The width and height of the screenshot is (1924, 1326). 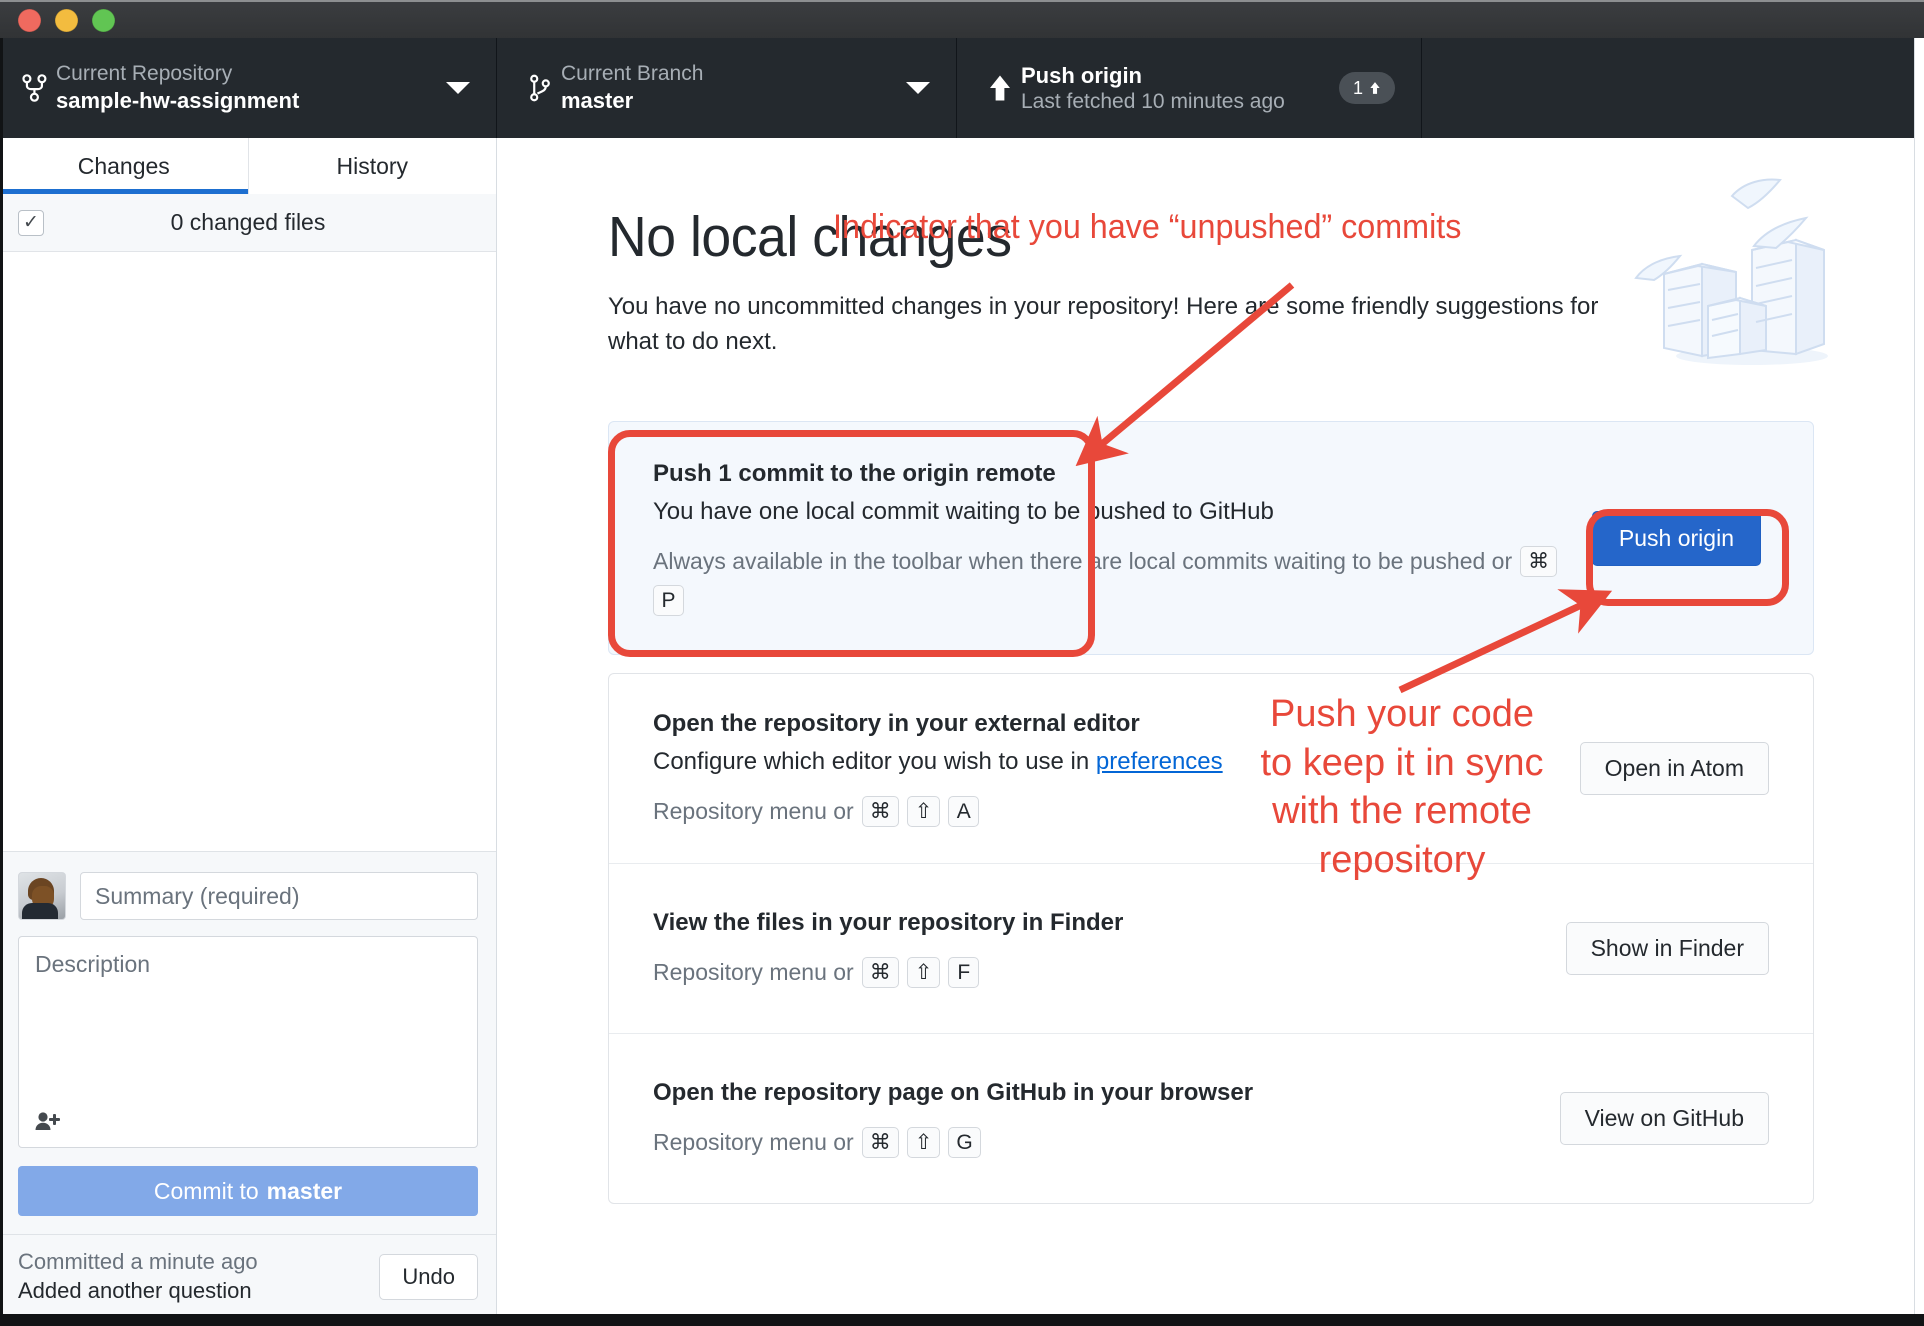 I want to click on open-in-atom-button: Open in Atom, so click(x=1674, y=769).